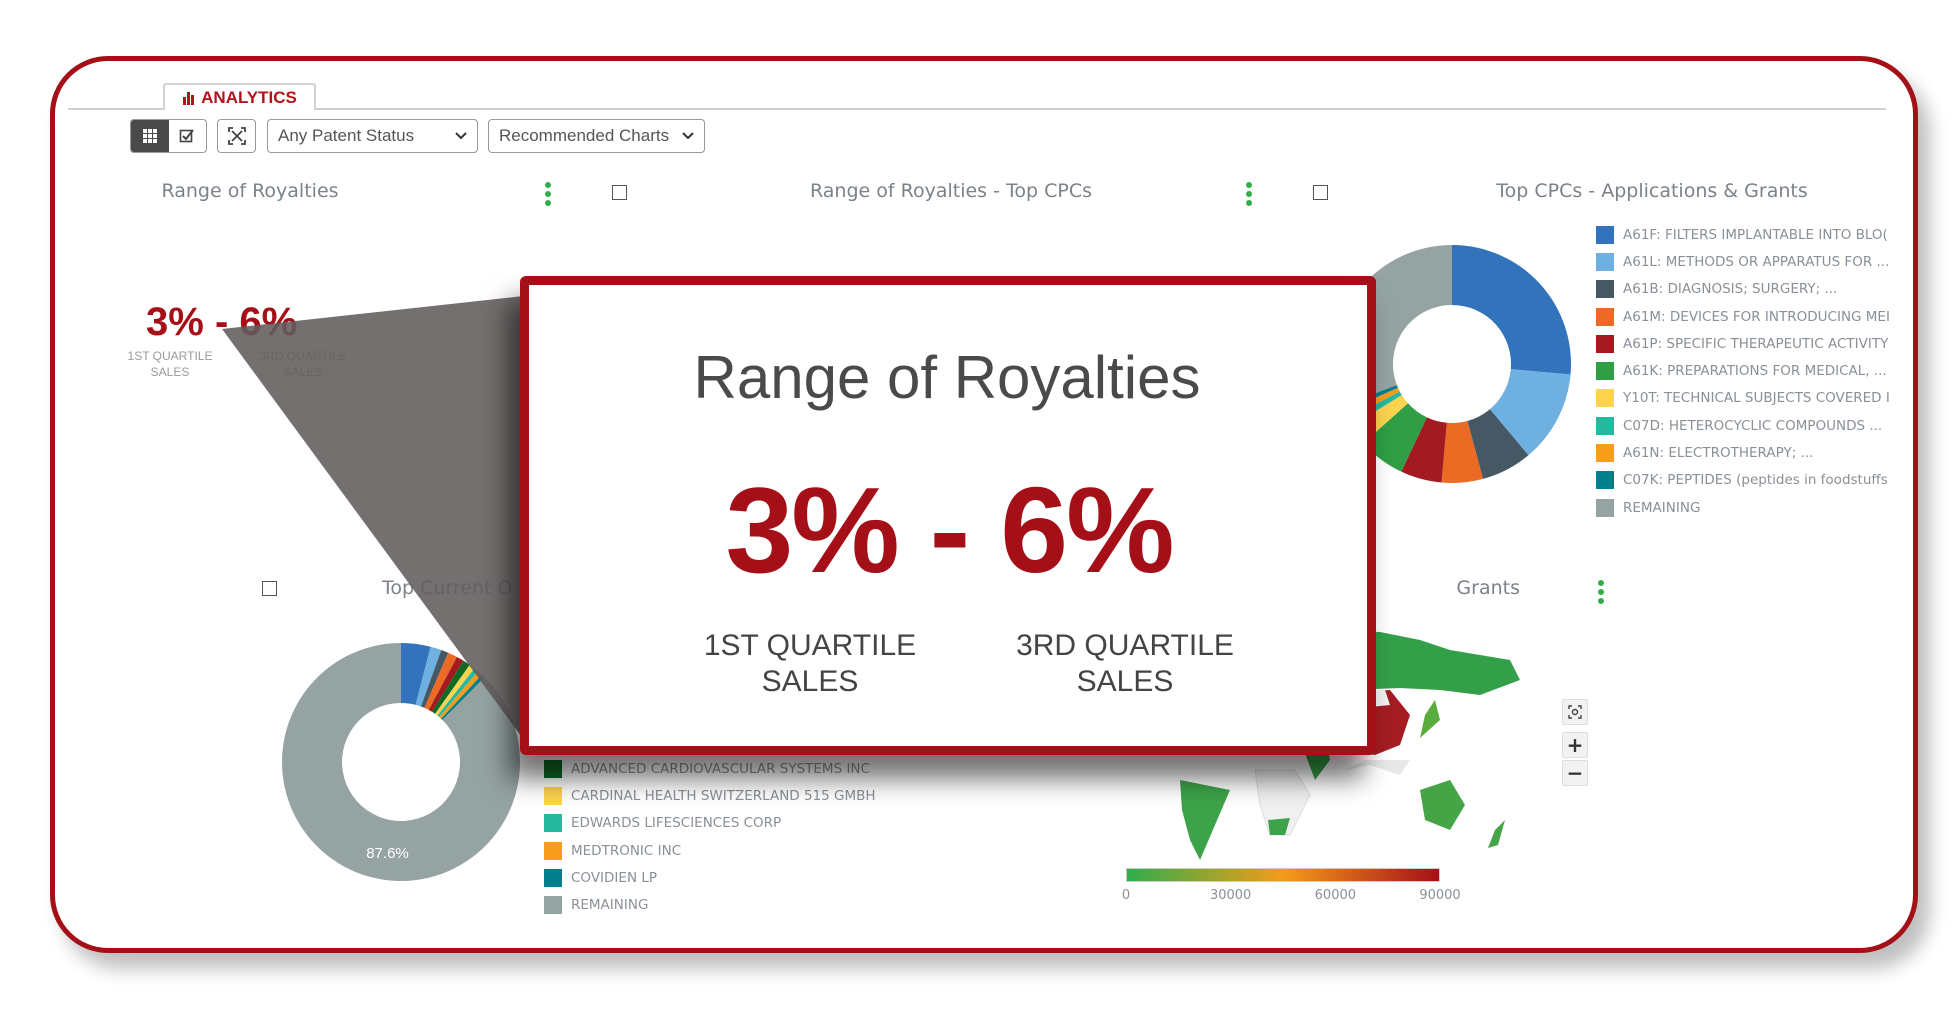 The image size is (1956, 1024). What do you see at coordinates (1756, 316) in the screenshot?
I see `legend-label: A61M: DEVICES FOR INTRODUCING MEI` at bounding box center [1756, 316].